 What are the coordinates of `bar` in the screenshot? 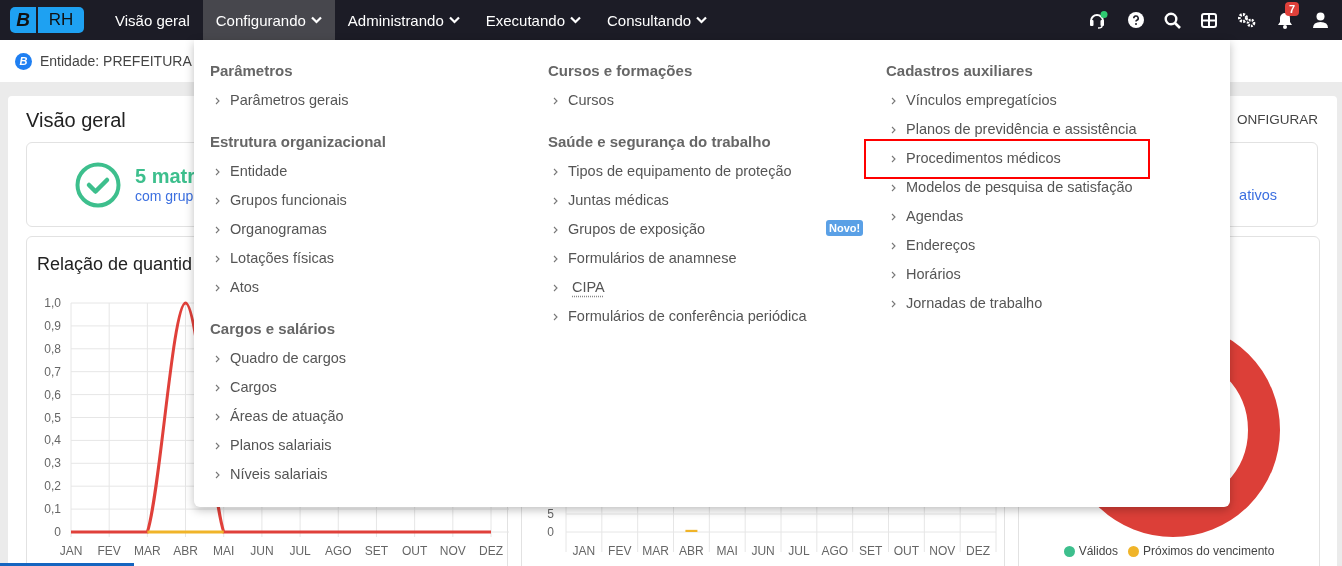 It's located at (691, 530).